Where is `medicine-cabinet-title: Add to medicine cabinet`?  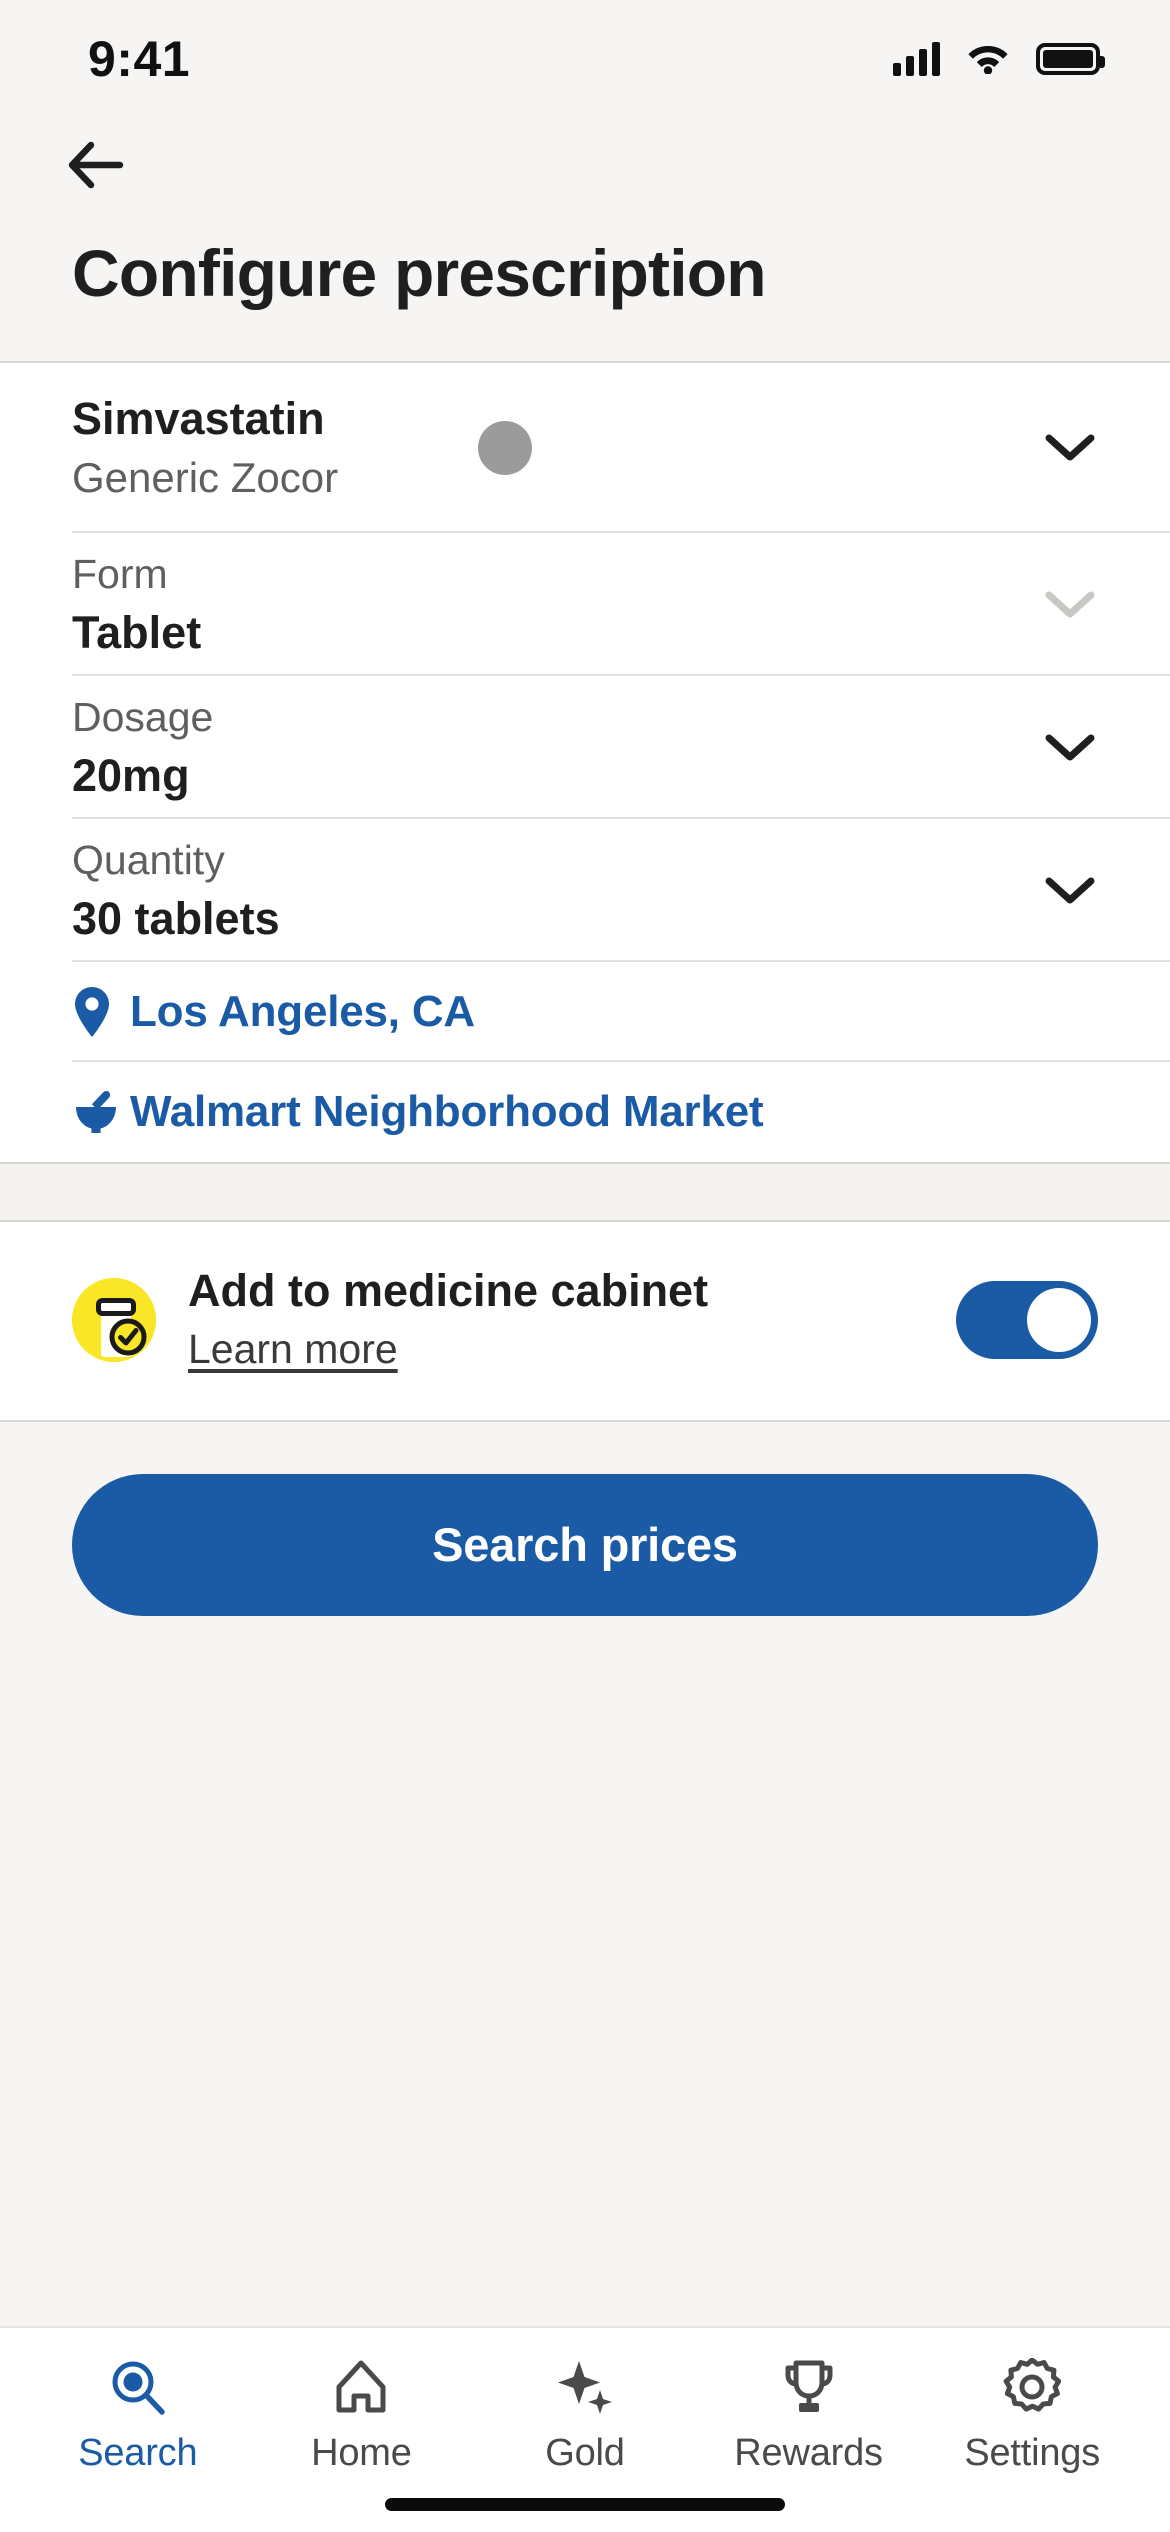 medicine-cabinet-title: Add to medicine cabinet is located at coordinates (448, 1291).